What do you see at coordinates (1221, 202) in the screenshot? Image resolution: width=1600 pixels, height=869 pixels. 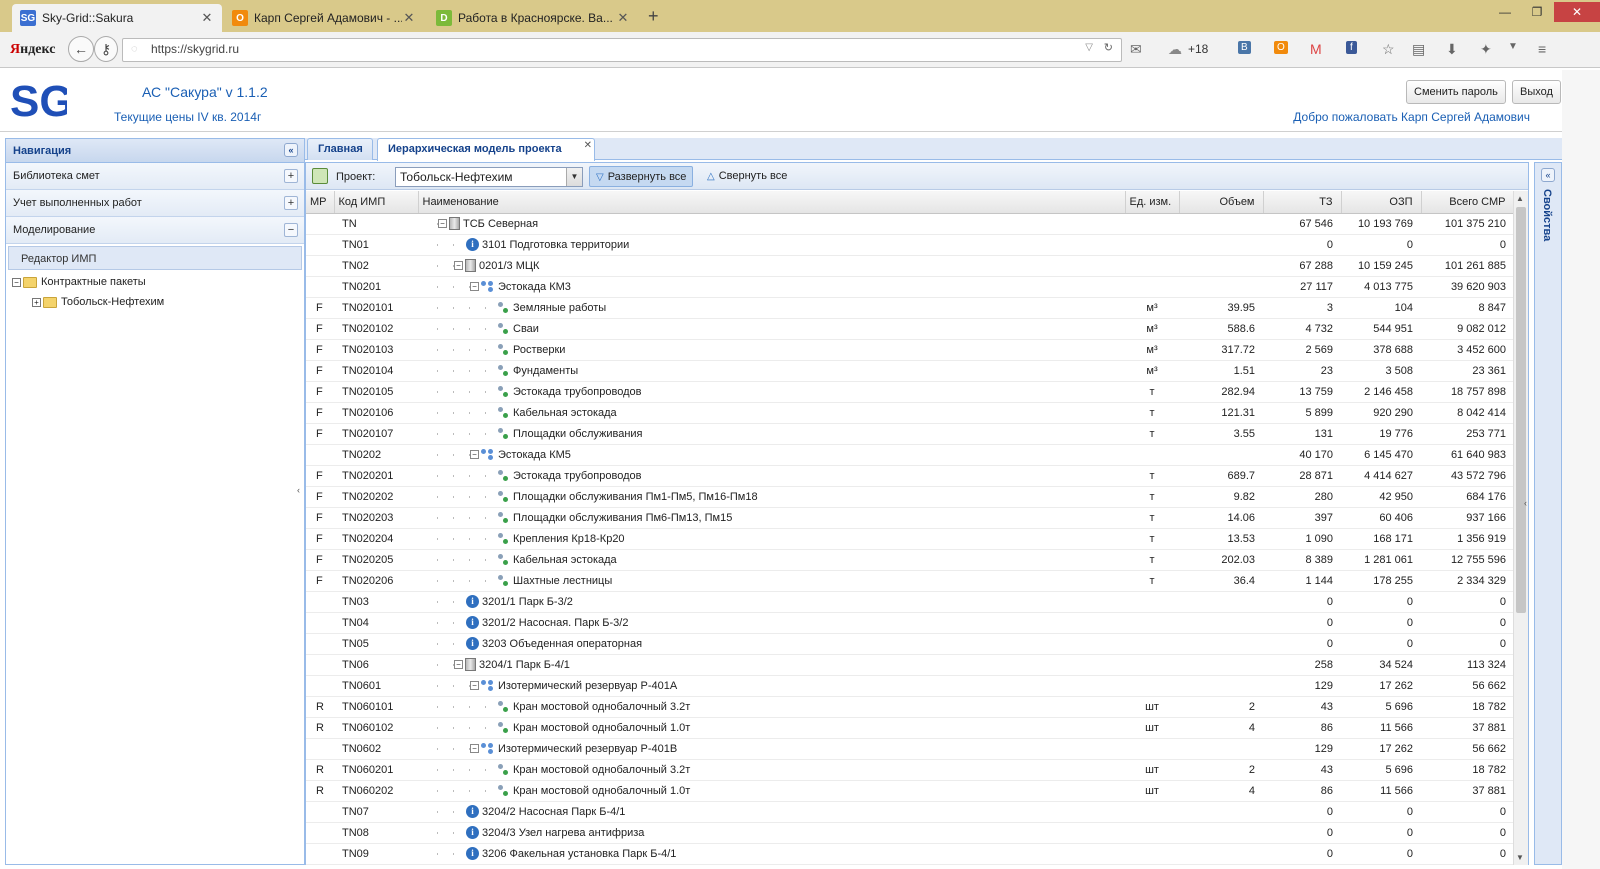 I see `column-header-volume: Объем` at bounding box center [1221, 202].